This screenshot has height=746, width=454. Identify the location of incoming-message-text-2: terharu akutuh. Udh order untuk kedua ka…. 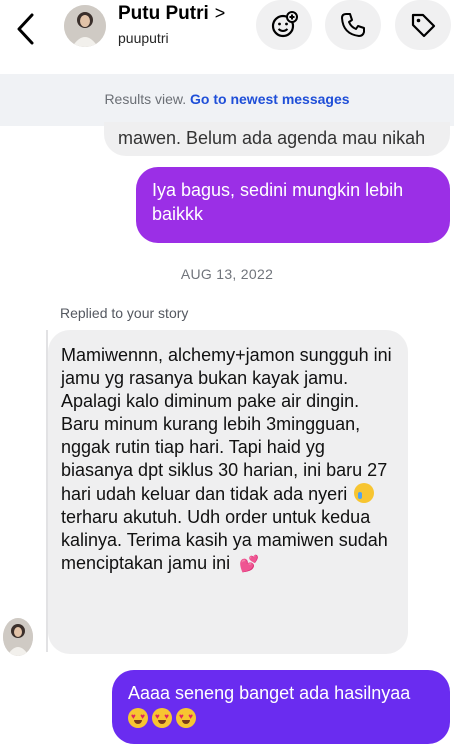
(224, 539).